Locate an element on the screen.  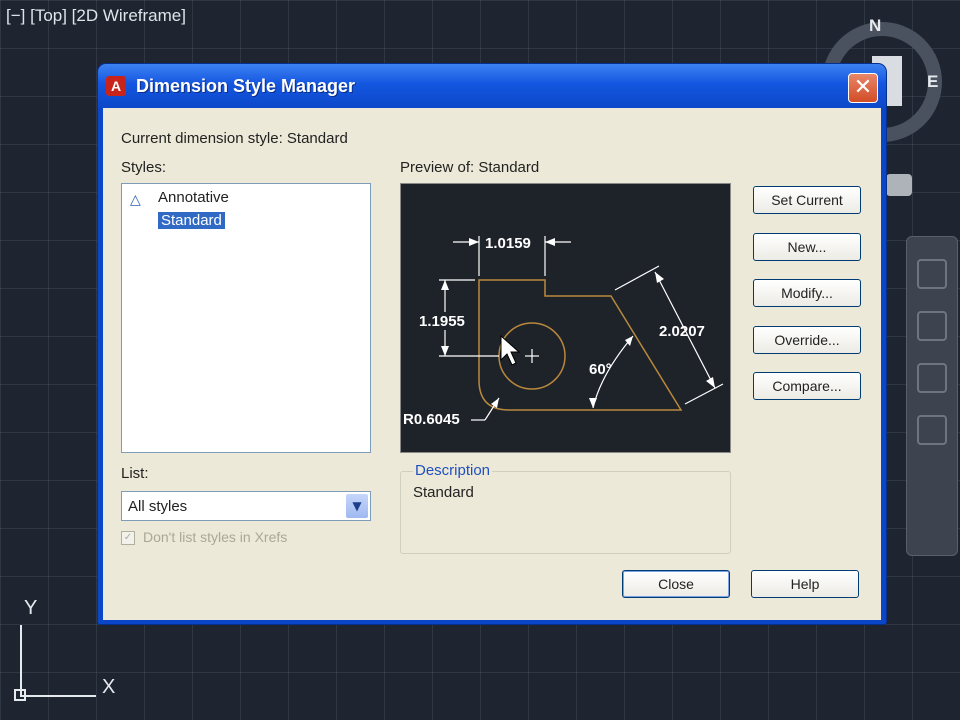
current-style-label: Current dimension style: Standard is located at coordinates (234, 138).